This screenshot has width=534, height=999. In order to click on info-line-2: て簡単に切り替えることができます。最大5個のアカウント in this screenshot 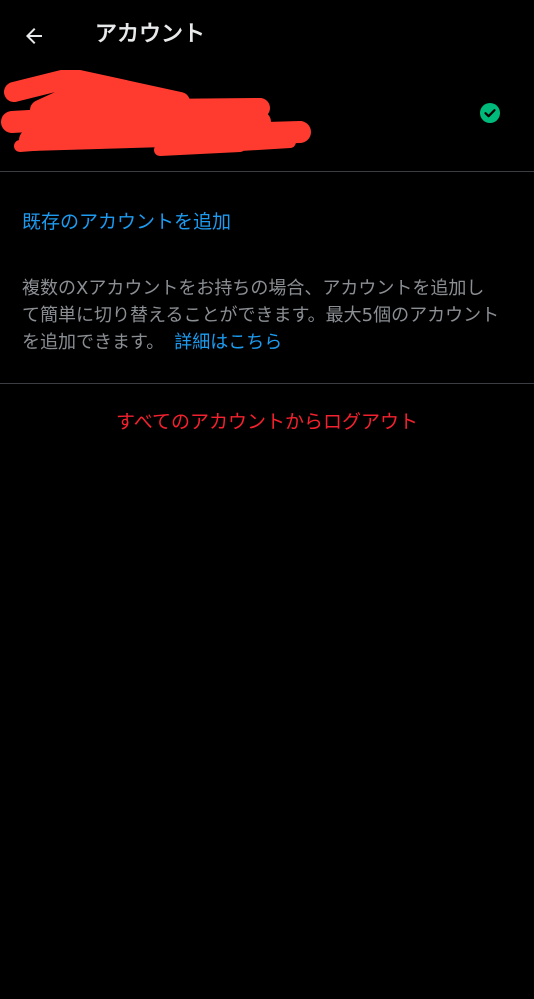, I will do `click(261, 315)`.